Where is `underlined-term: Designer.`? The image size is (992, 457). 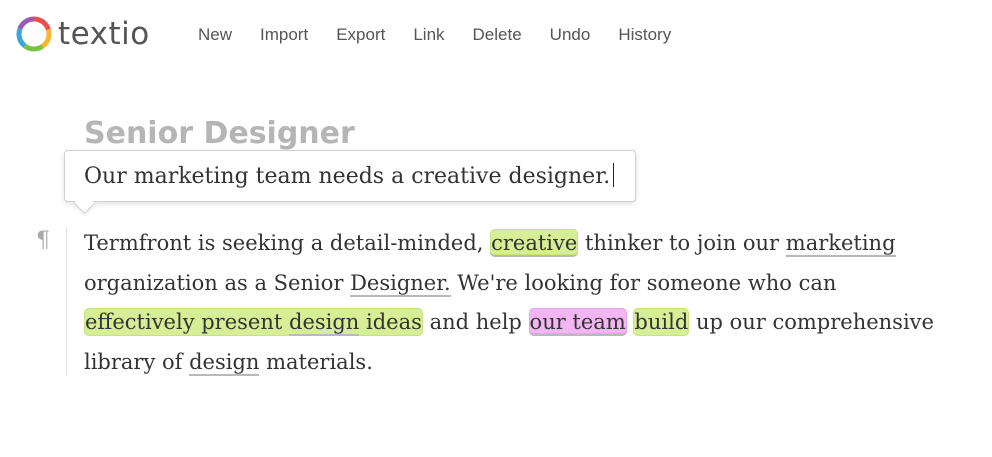
underlined-term: Designer. is located at coordinates (400, 283).